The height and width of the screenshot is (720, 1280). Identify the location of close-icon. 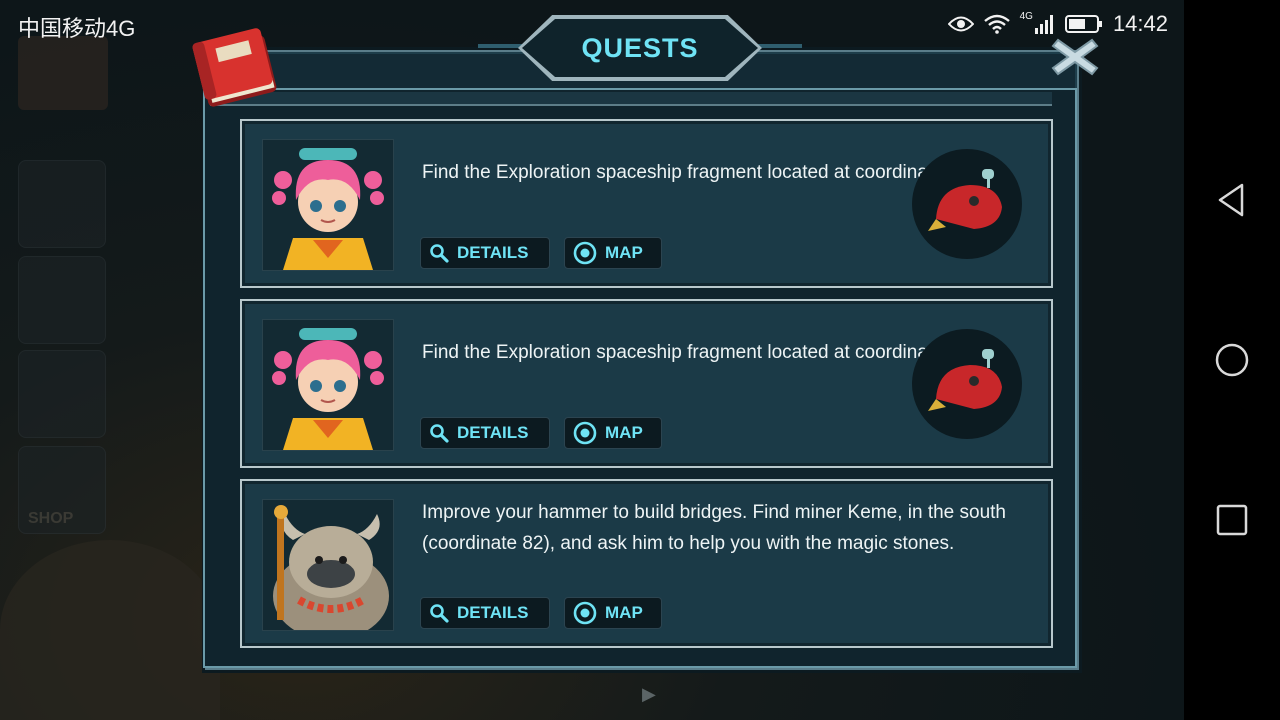
(1075, 57).